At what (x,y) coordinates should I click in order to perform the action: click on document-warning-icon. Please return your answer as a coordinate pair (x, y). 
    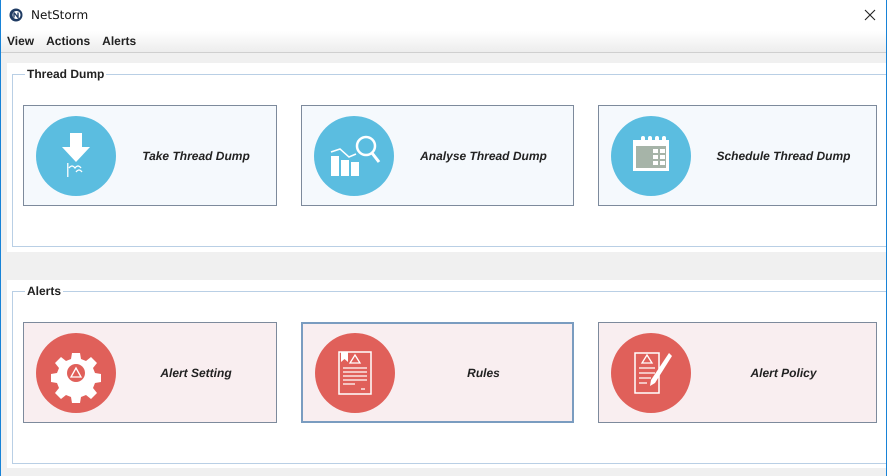
    Looking at the image, I should click on (355, 372).